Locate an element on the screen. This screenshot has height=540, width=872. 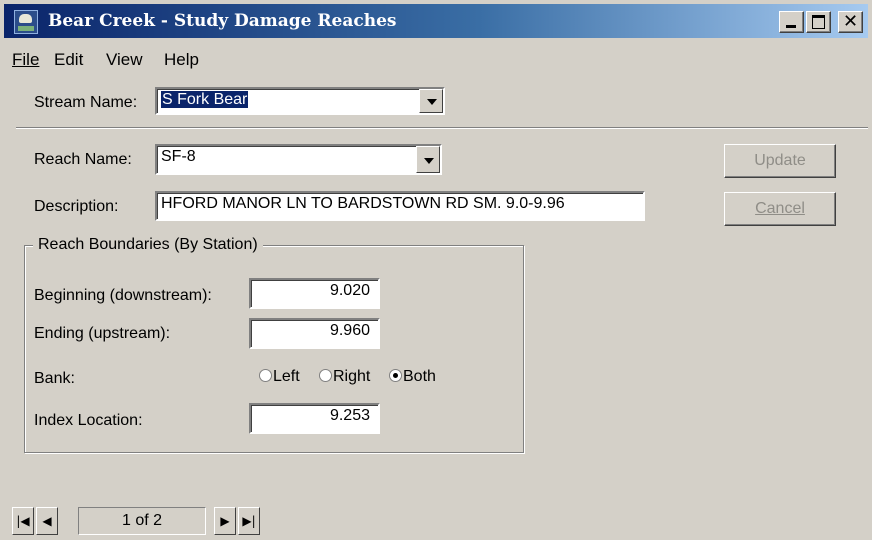
menu-help: Help is located at coordinates (181, 60).